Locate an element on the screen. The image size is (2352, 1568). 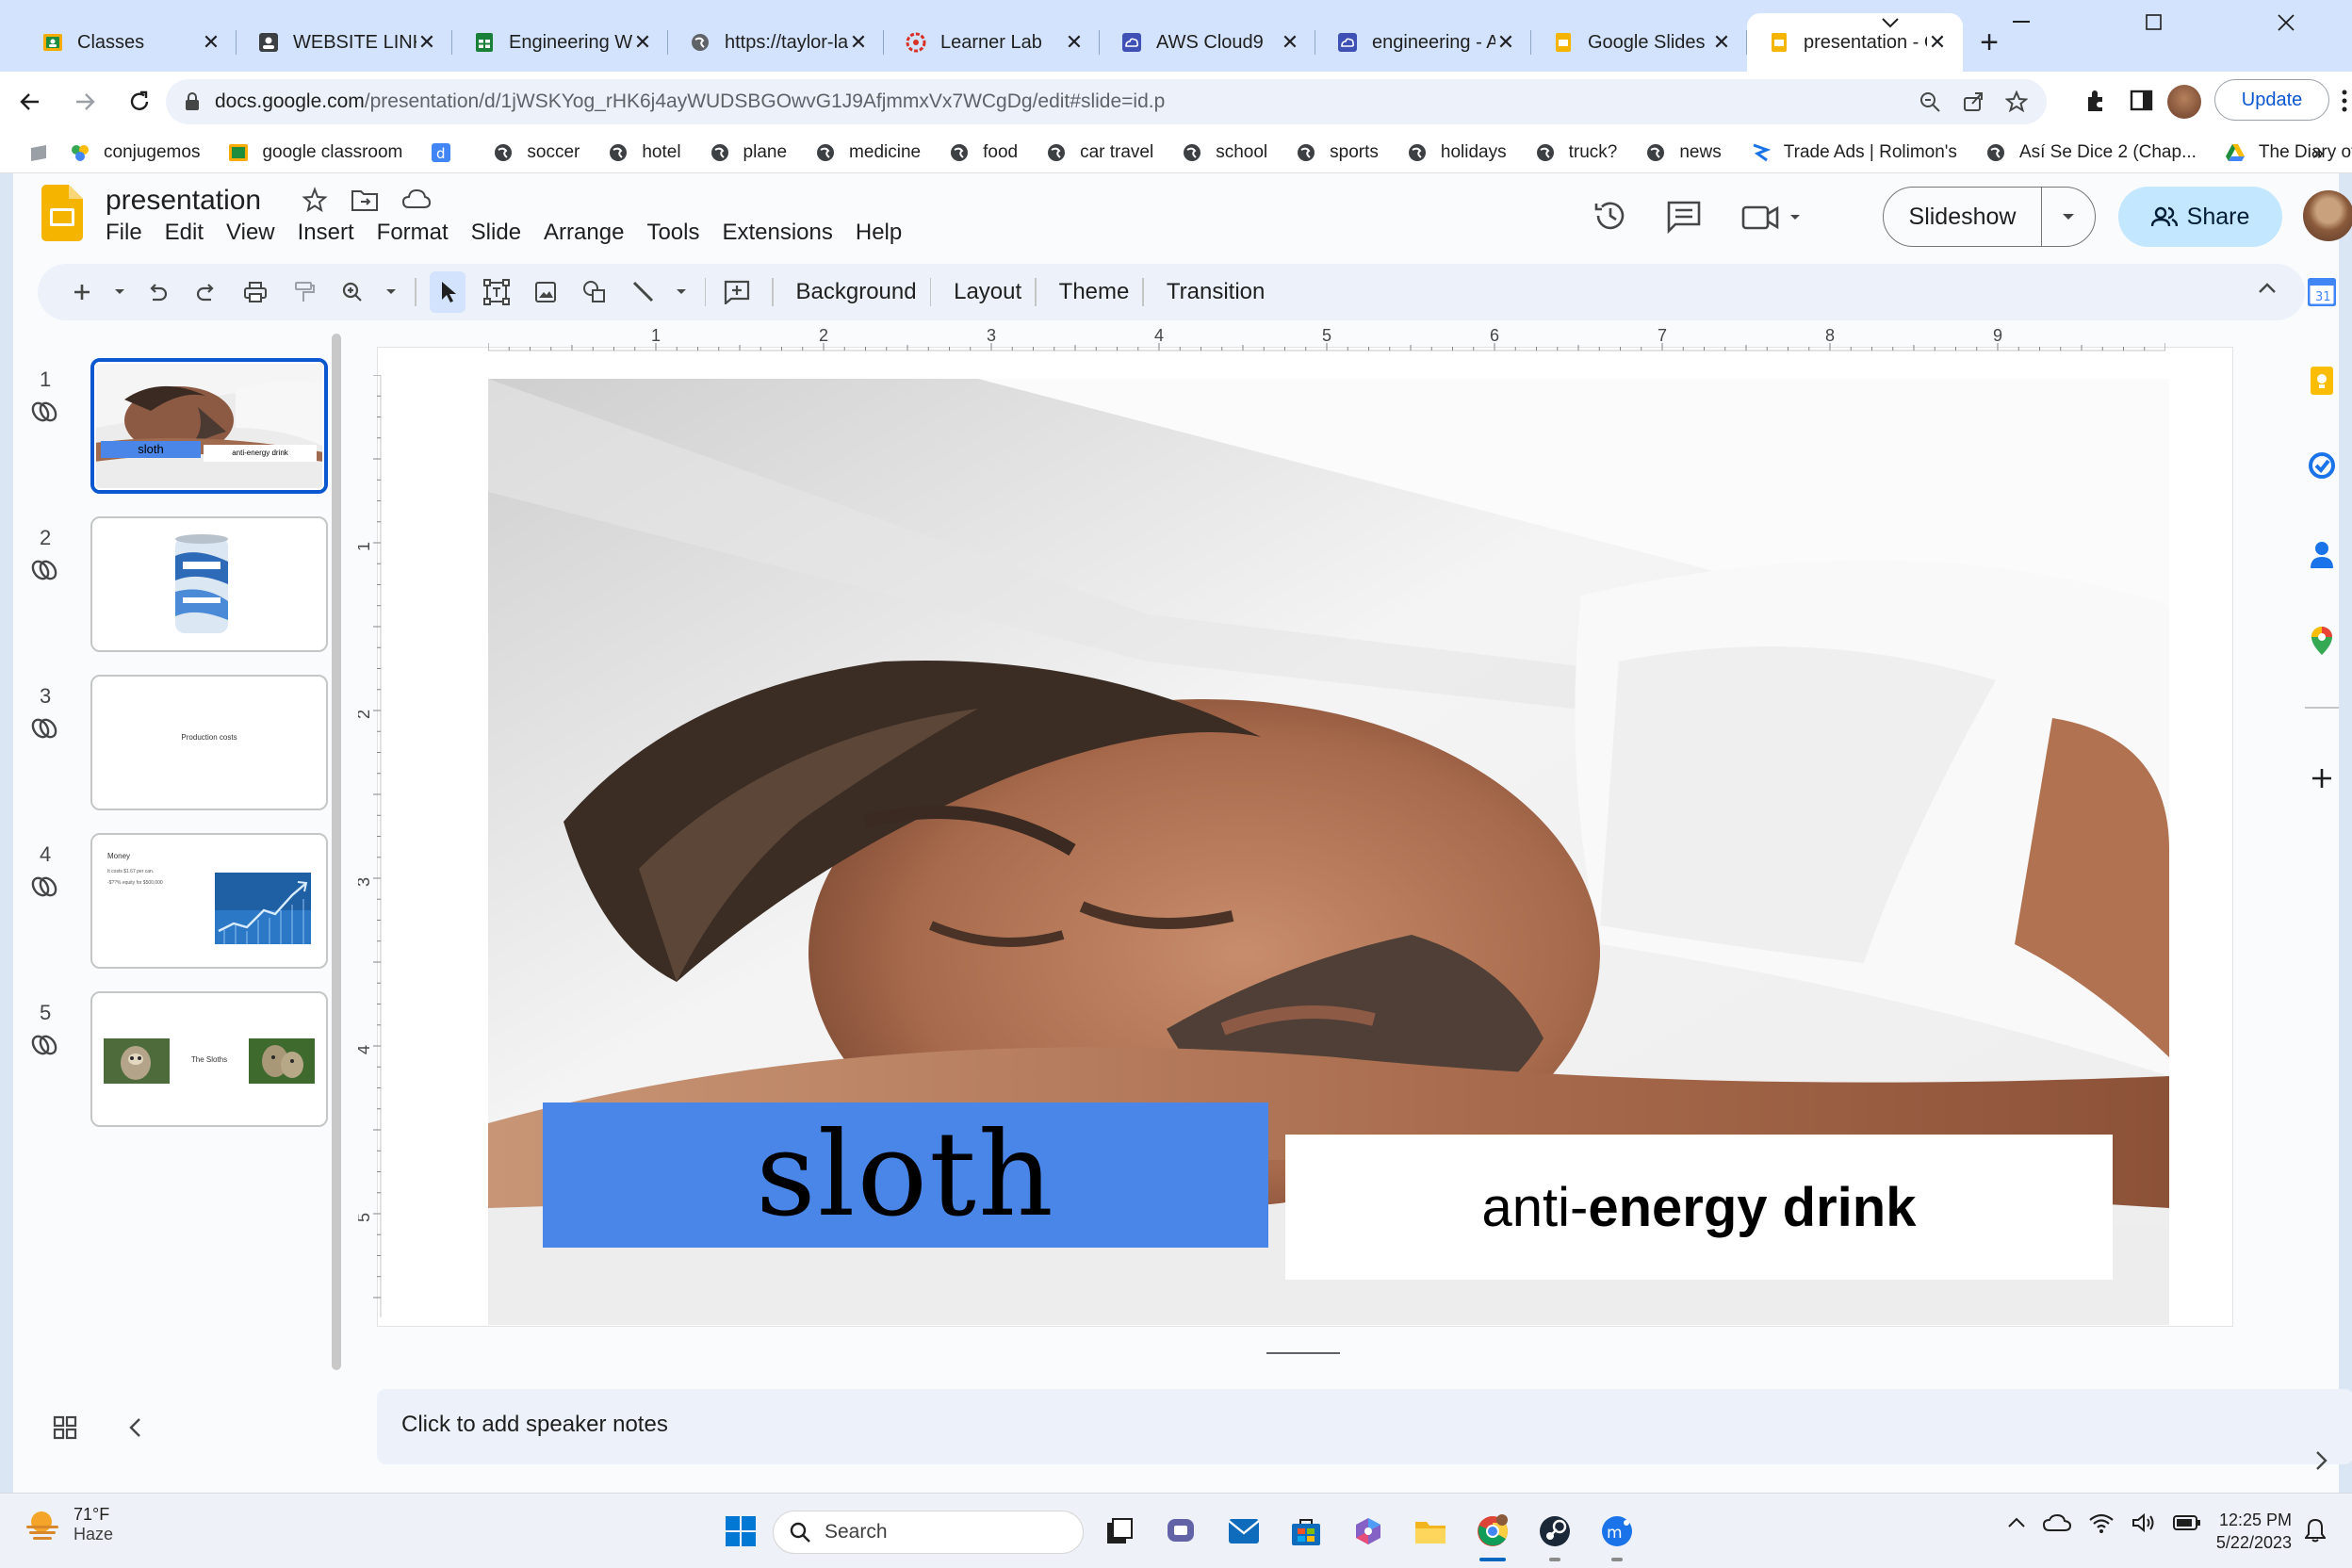
zoom-icon is located at coordinates (1930, 101).